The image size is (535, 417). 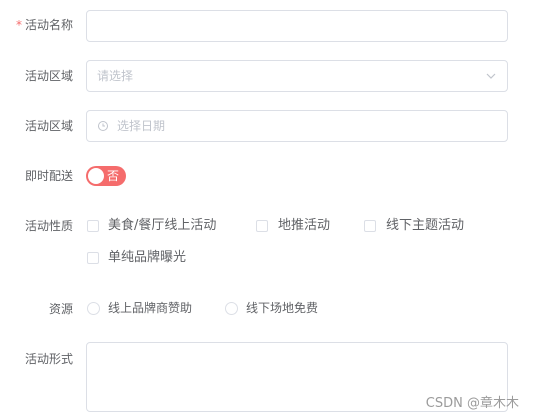 I want to click on radio-label: 线下场地免费, so click(x=282, y=308).